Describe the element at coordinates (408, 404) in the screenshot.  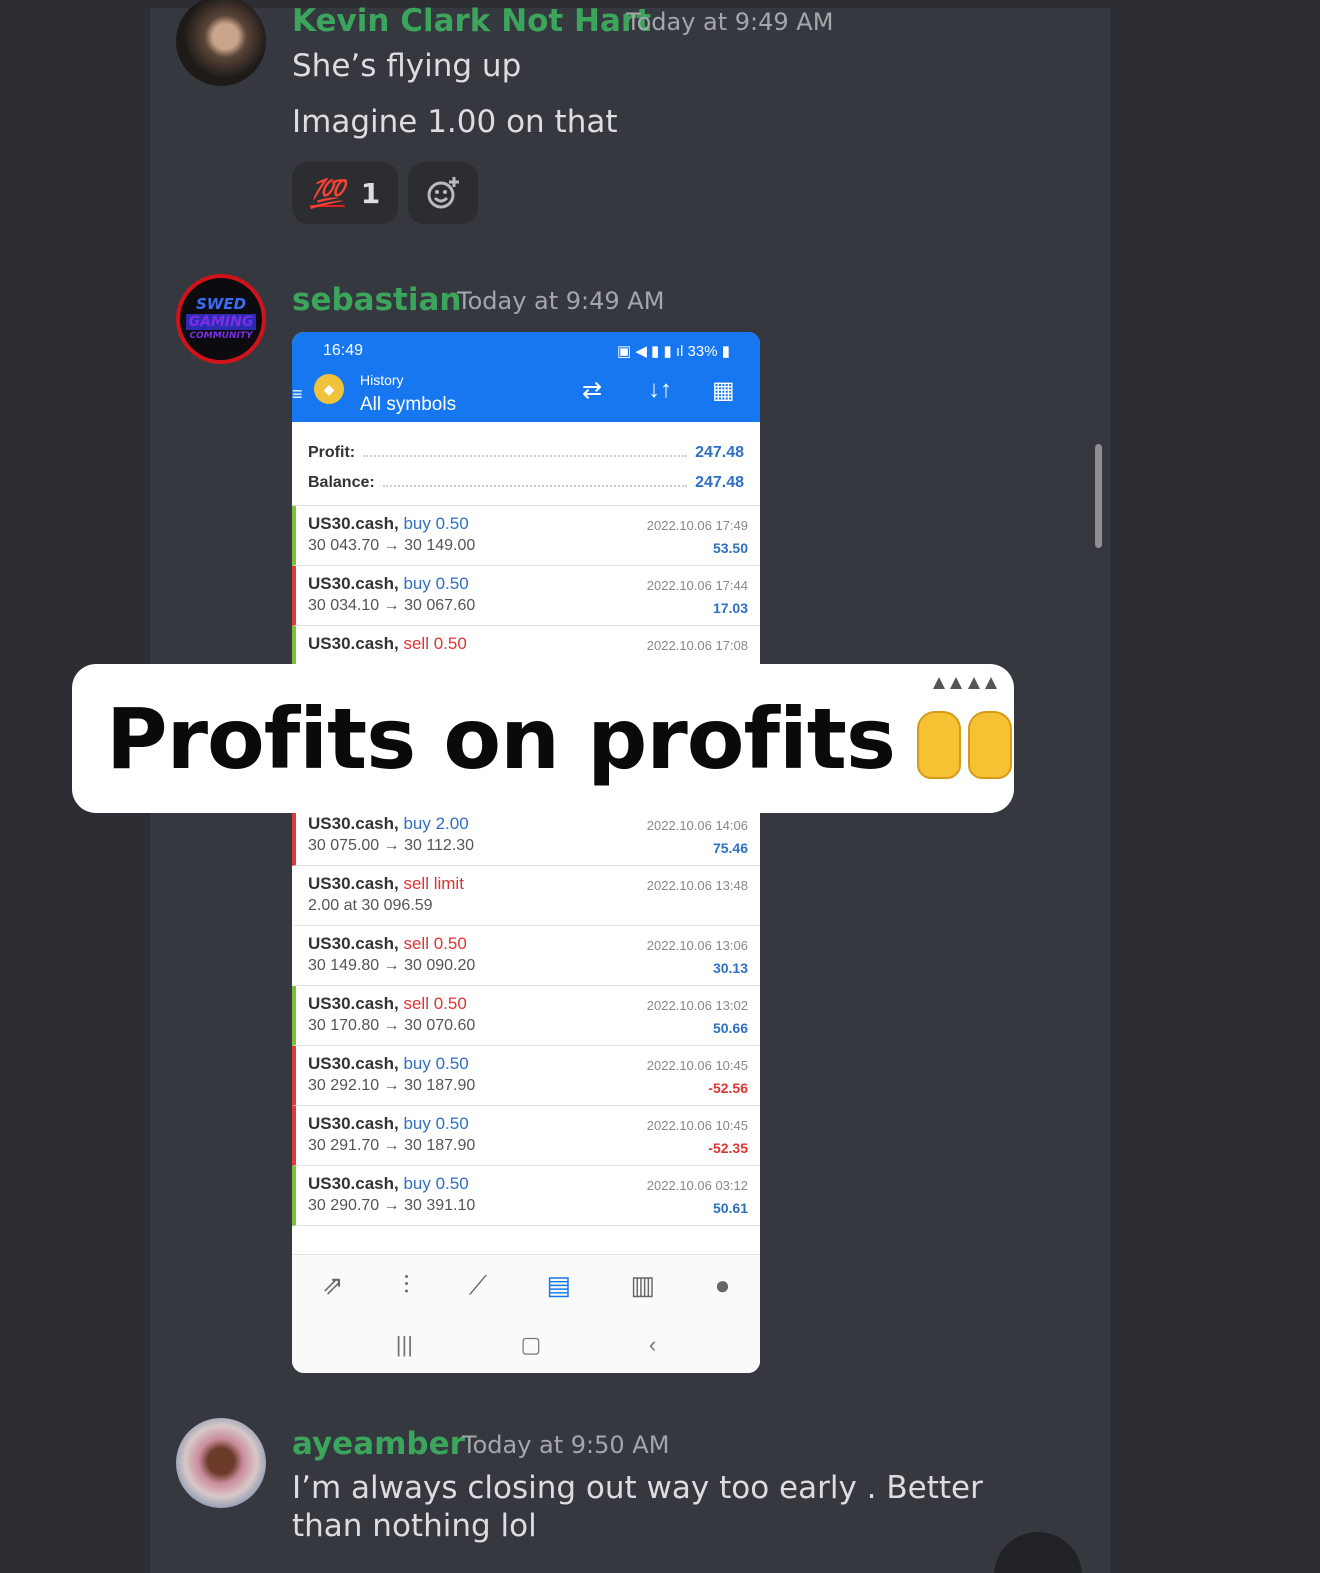
I see `header-title: All symbols` at that location.